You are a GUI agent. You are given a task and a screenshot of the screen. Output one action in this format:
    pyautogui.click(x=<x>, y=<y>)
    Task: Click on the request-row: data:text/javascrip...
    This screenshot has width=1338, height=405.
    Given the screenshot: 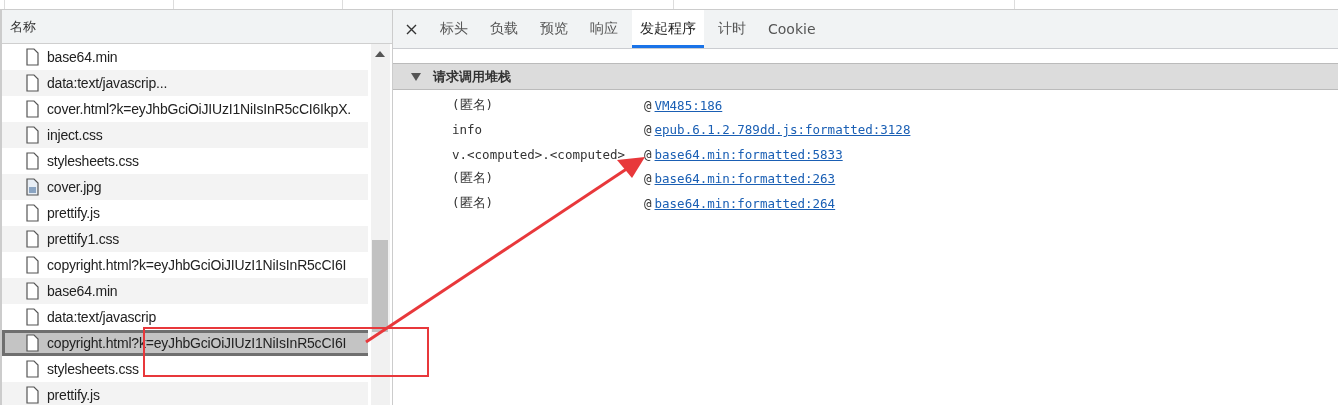 What is the action you would take?
    pyautogui.click(x=185, y=83)
    